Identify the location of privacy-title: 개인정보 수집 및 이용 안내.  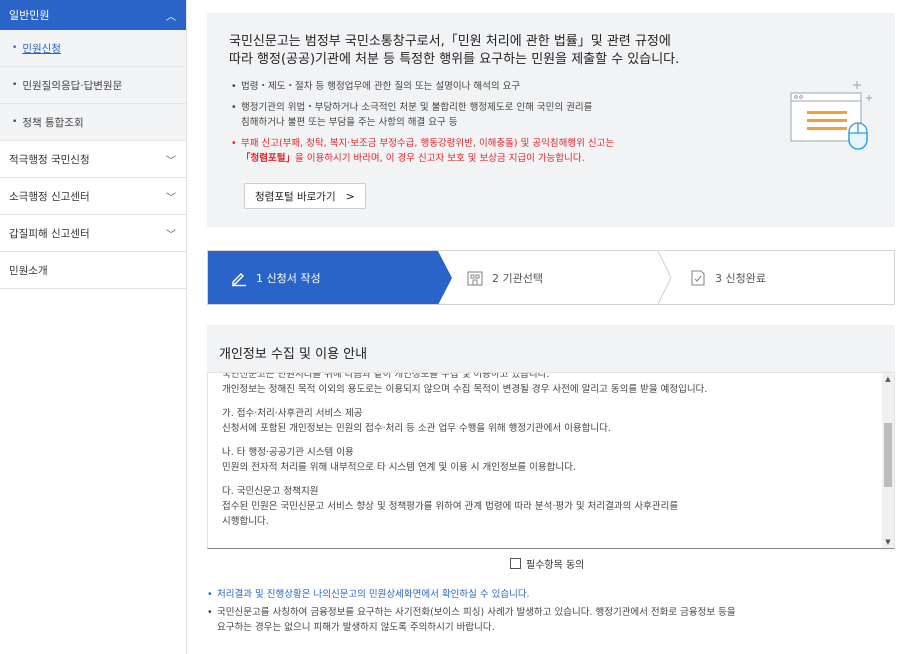
(293, 354).